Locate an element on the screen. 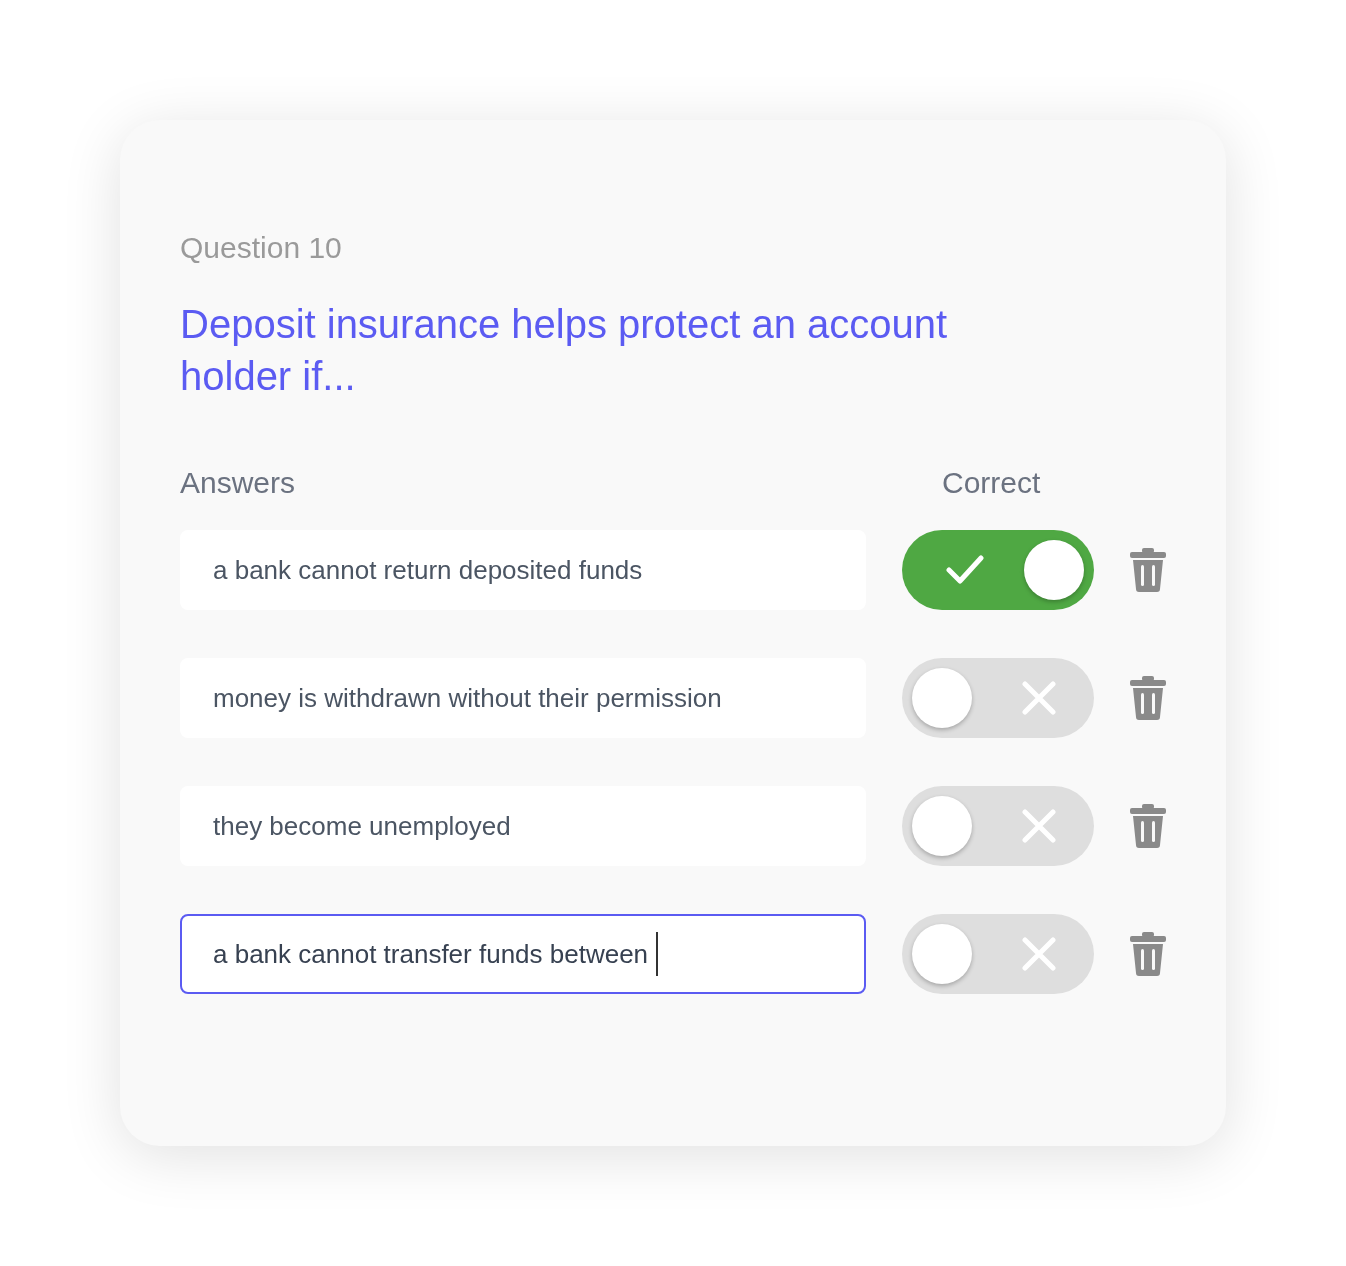  question-number: Question 10 is located at coordinates (261, 248).